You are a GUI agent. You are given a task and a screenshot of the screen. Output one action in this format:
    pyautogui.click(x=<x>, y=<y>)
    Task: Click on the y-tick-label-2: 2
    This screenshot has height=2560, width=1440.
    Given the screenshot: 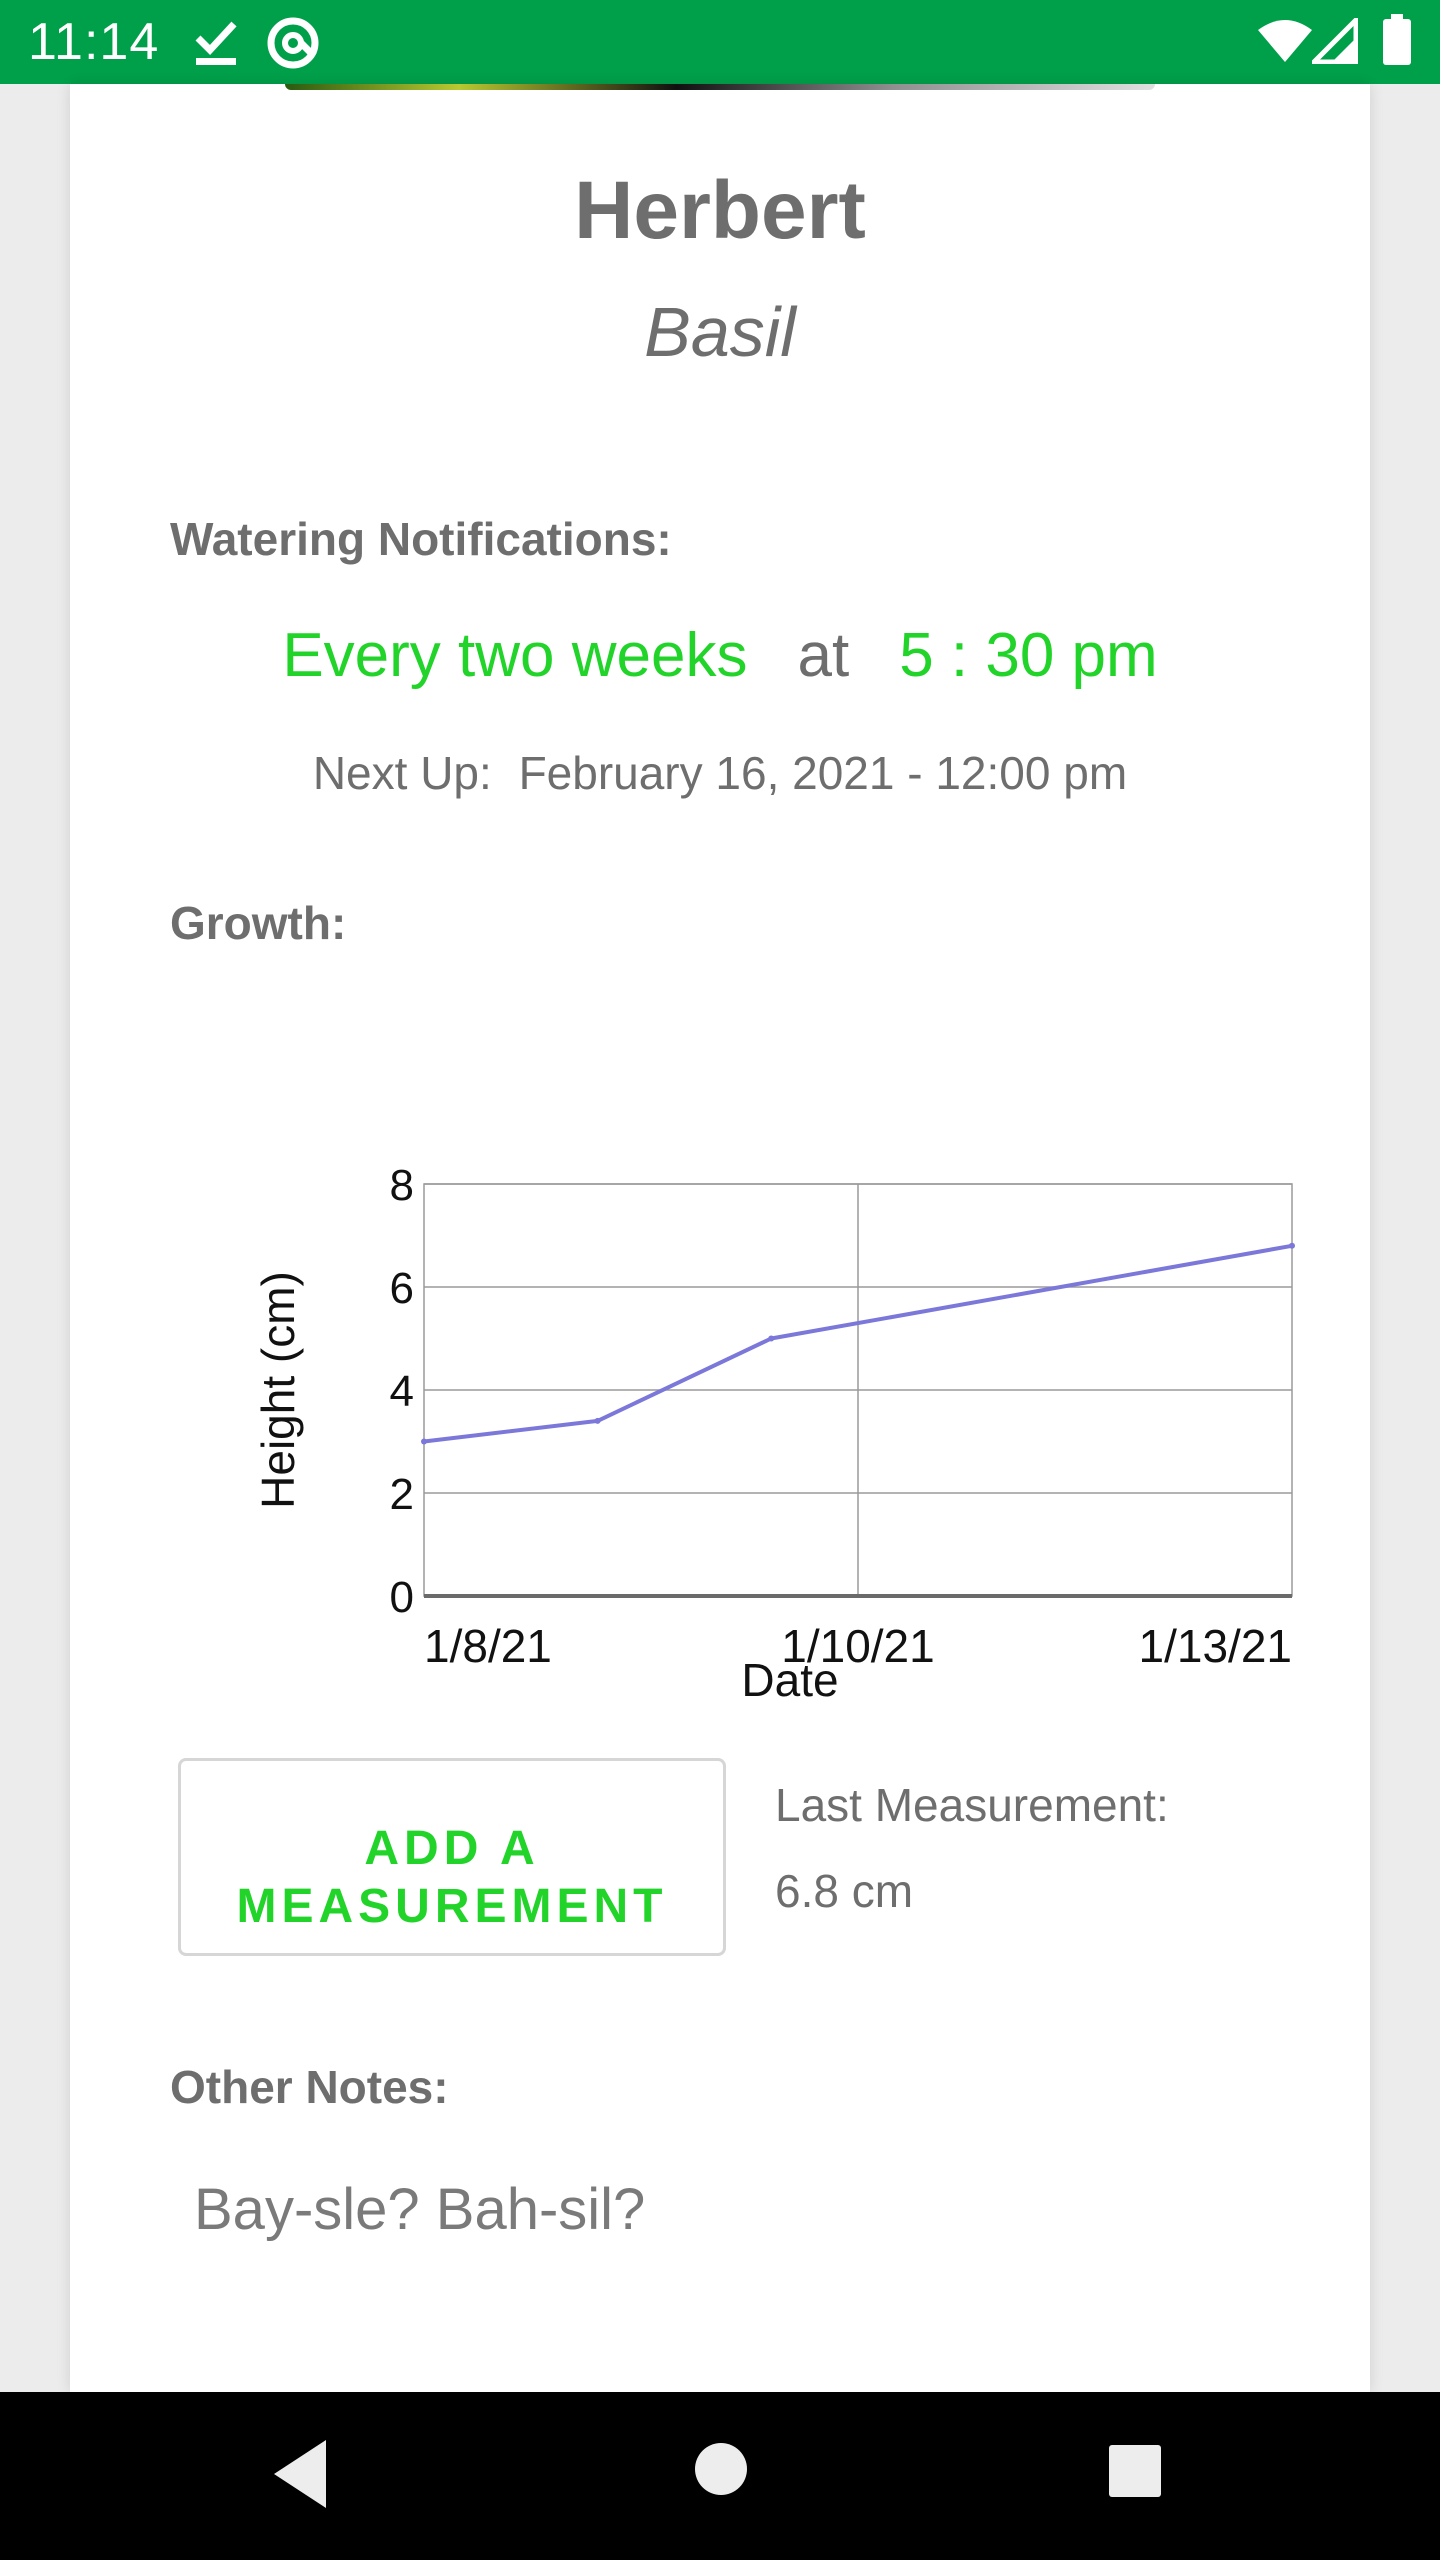 What is the action you would take?
    pyautogui.click(x=402, y=1494)
    